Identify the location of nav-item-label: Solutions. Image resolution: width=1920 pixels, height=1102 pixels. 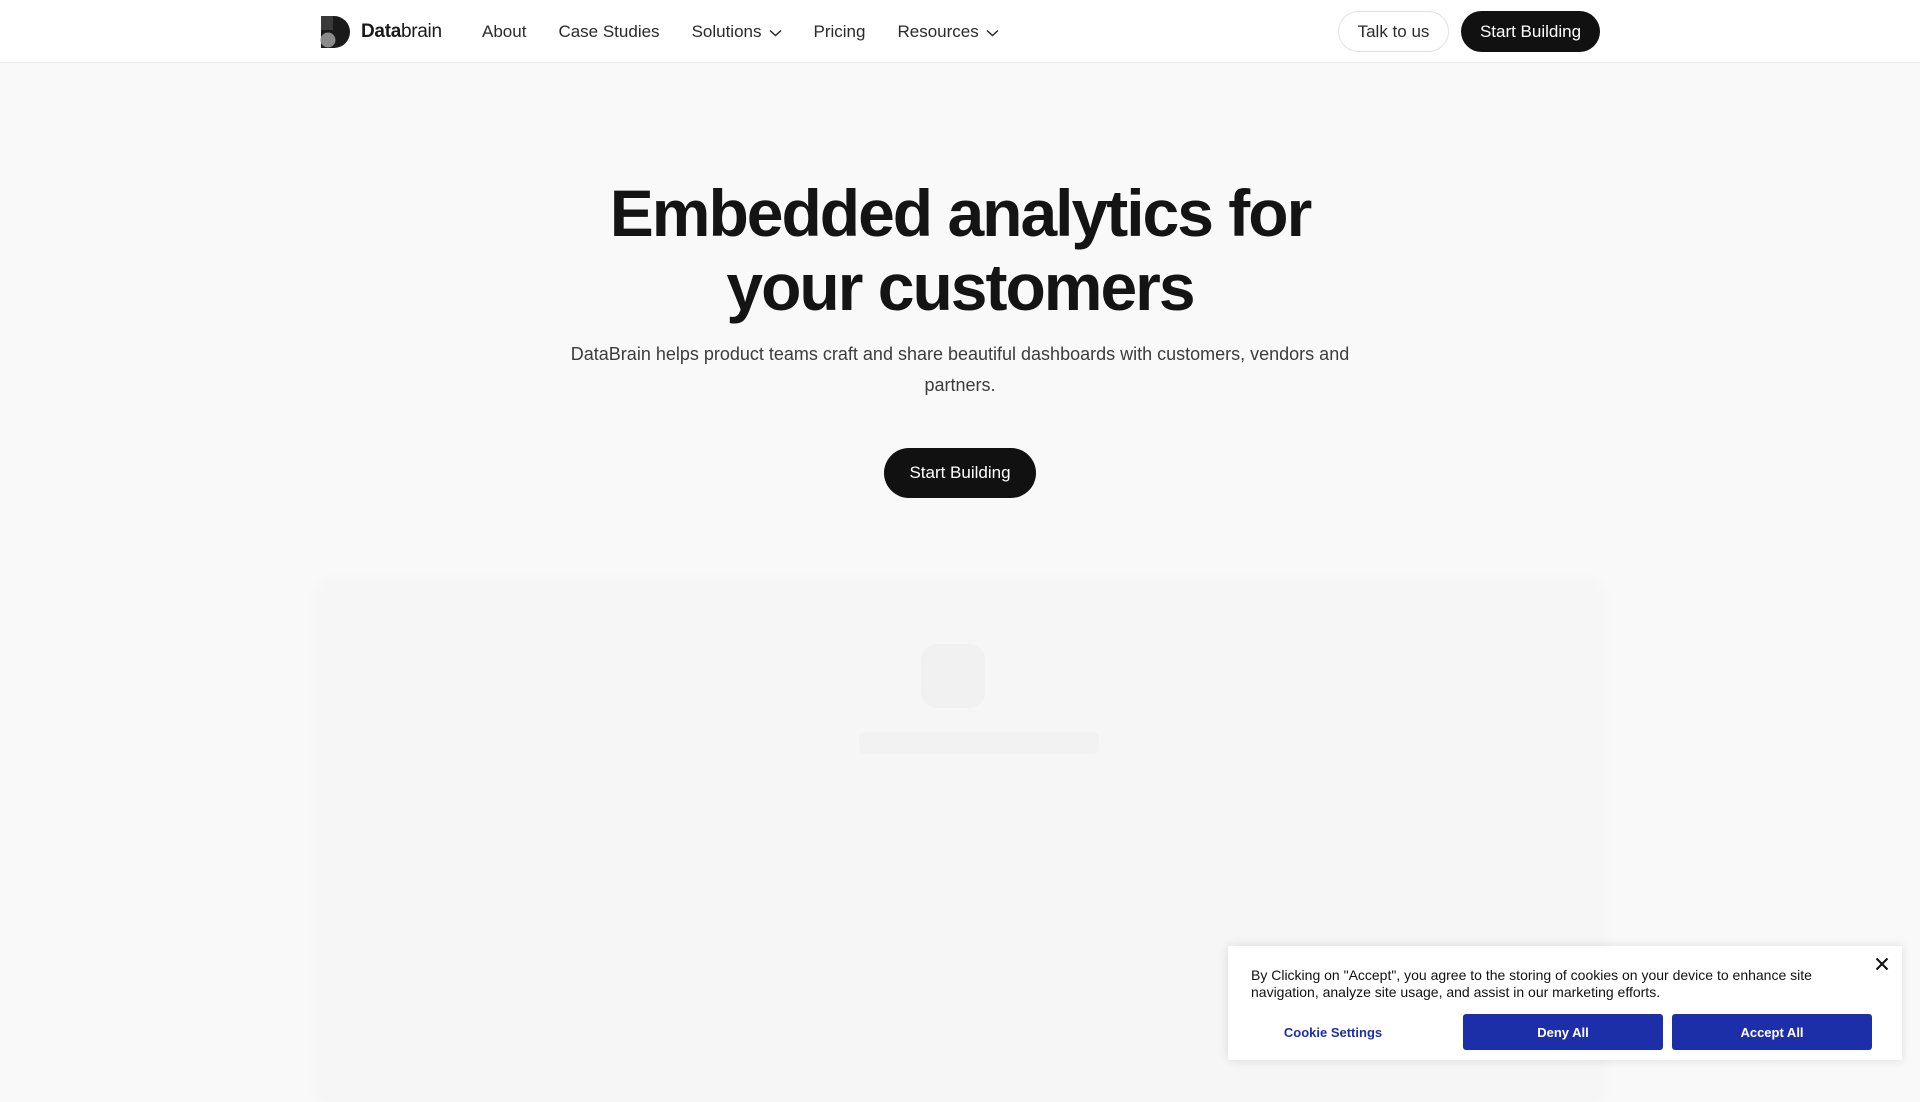
(726, 31).